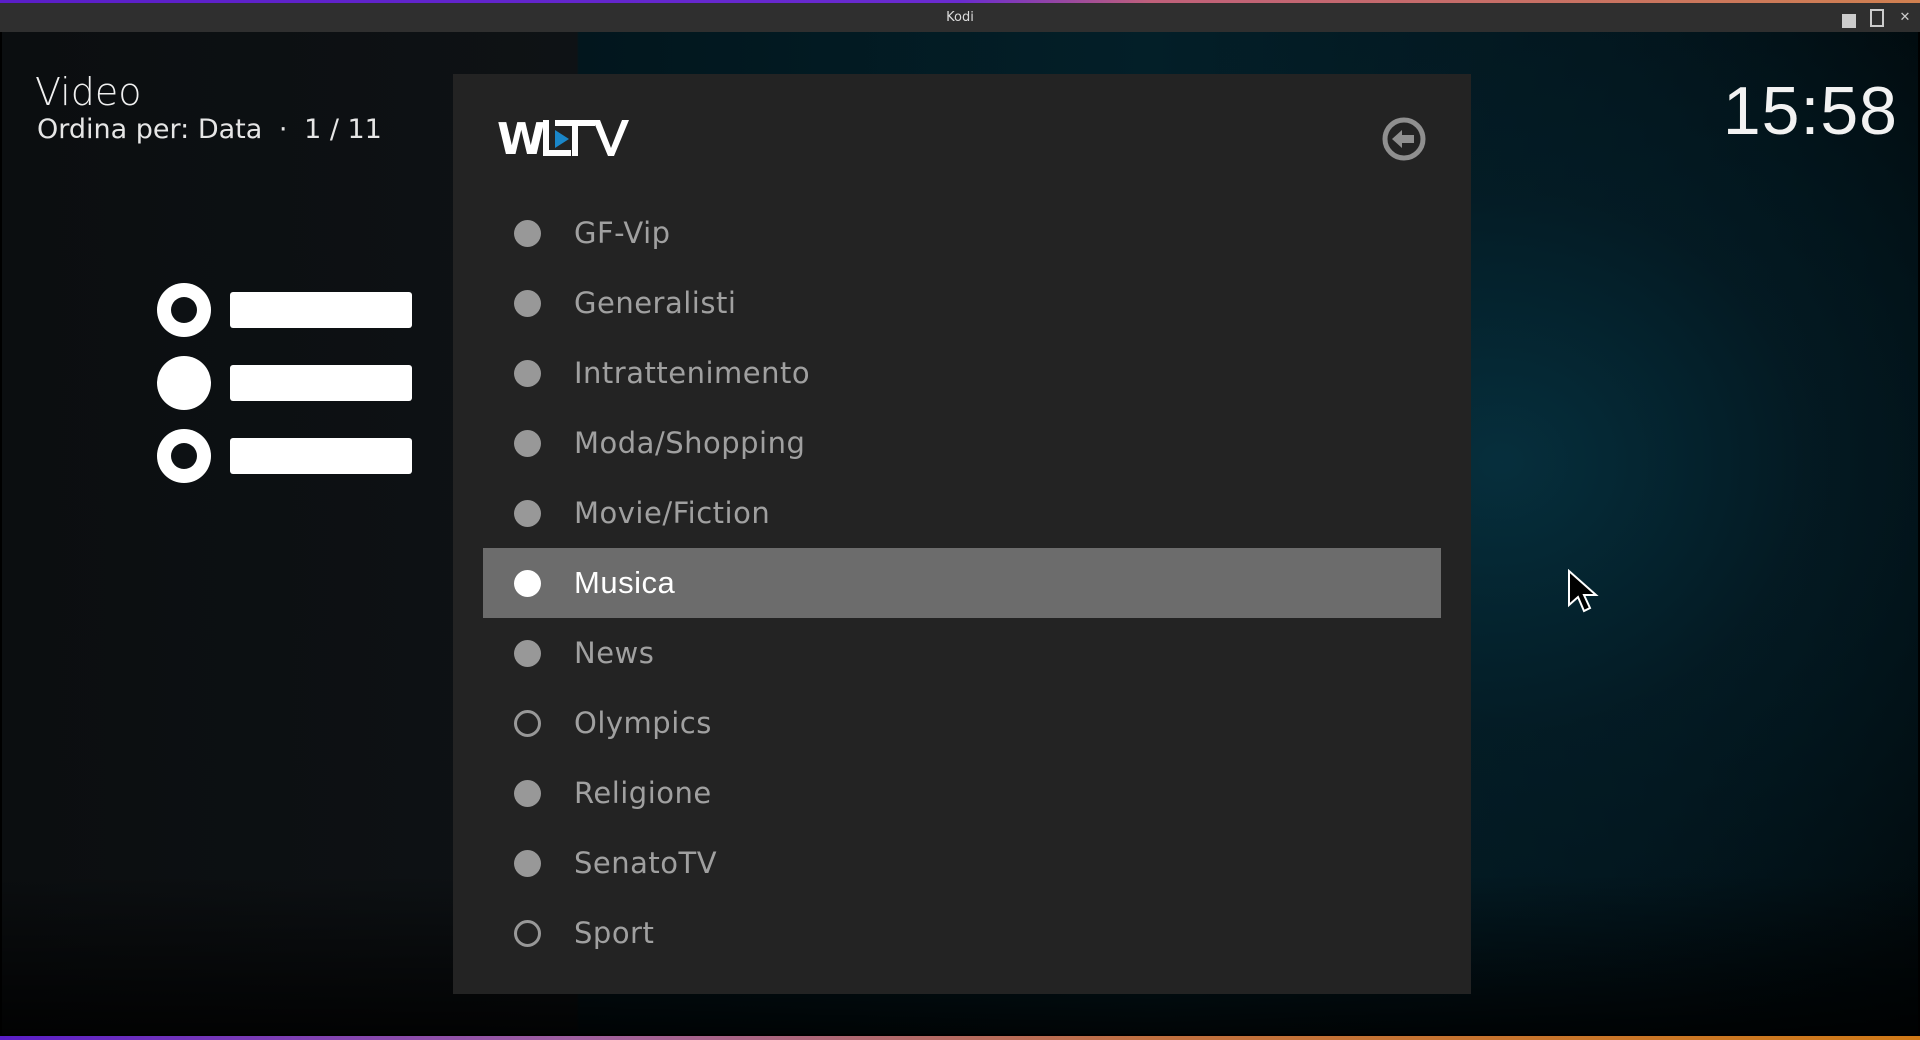 The image size is (1920, 1040). Describe the element at coordinates (962, 653) in the screenshot. I see `list-item: News` at that location.